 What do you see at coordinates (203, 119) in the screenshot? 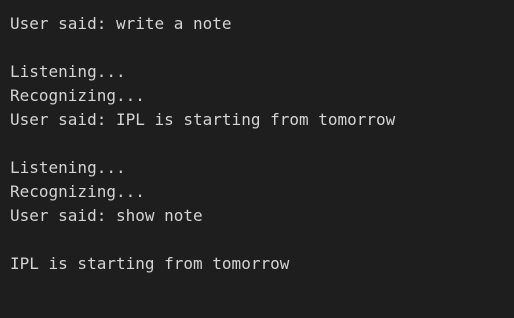
I see `output-line: User said: IPL is starting from tomorrow` at bounding box center [203, 119].